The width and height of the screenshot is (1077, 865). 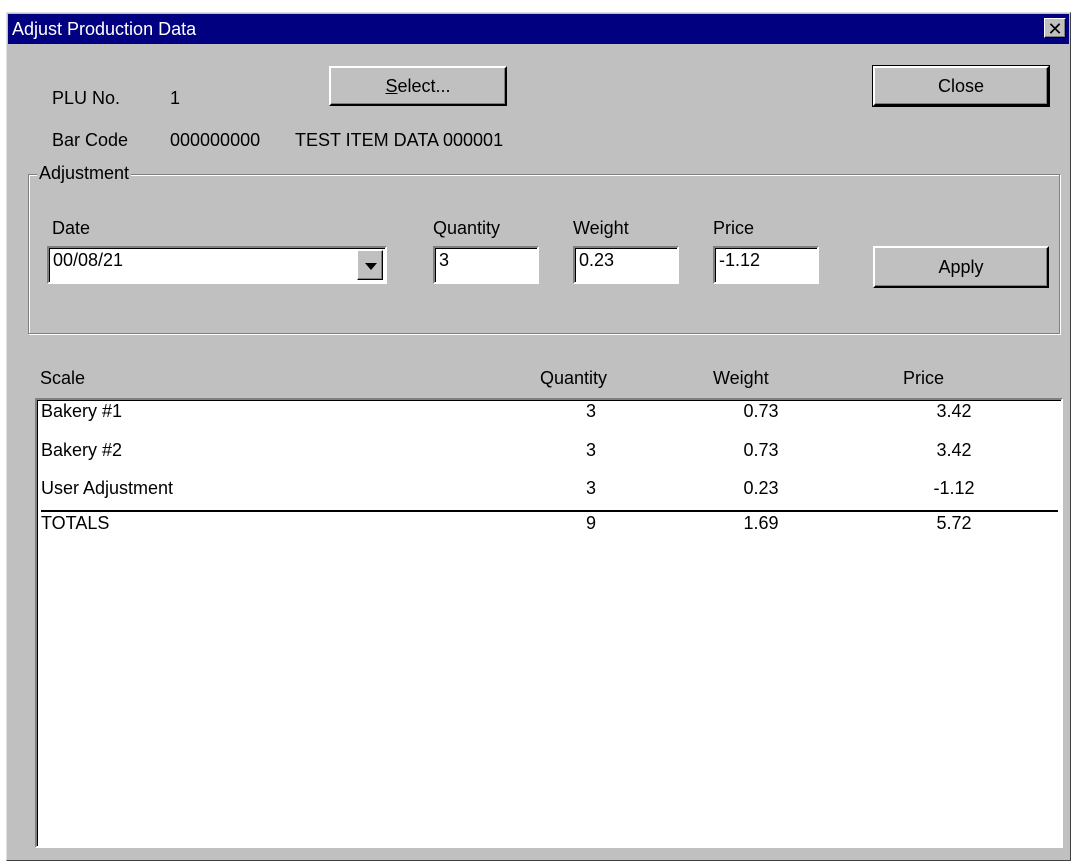 I want to click on column-header-weight: Weight, so click(x=741, y=378).